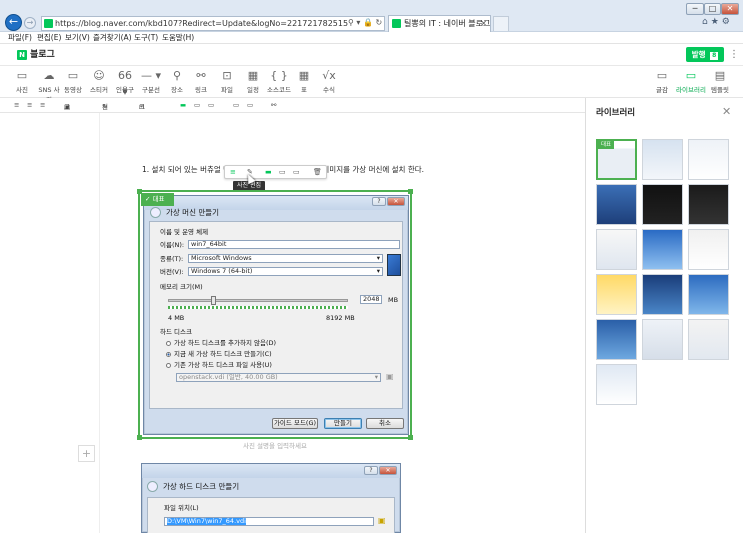  I want to click on img-align-icon: ≡, so click(233, 172).